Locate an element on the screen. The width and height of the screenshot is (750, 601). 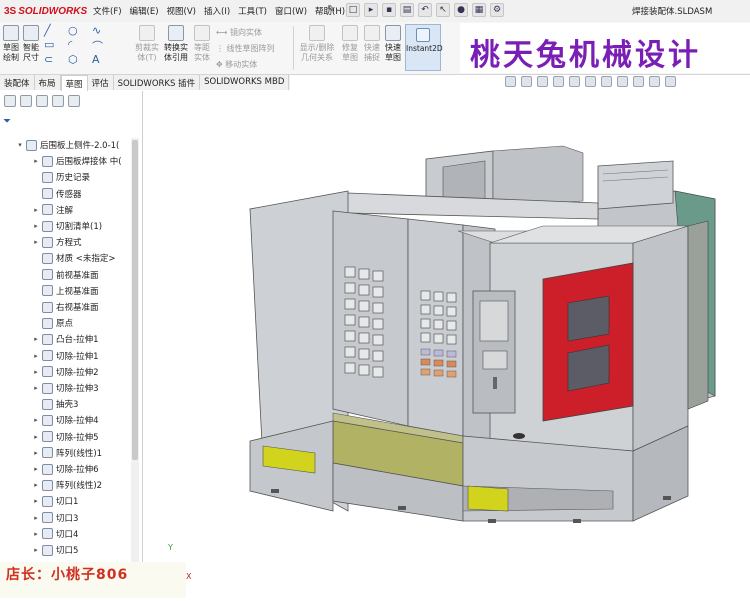
rebuild-icon: ● is located at coordinates (461, 10).